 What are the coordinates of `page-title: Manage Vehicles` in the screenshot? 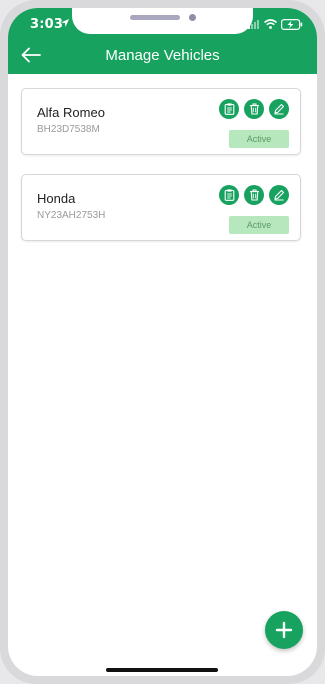 It's located at (162, 55).